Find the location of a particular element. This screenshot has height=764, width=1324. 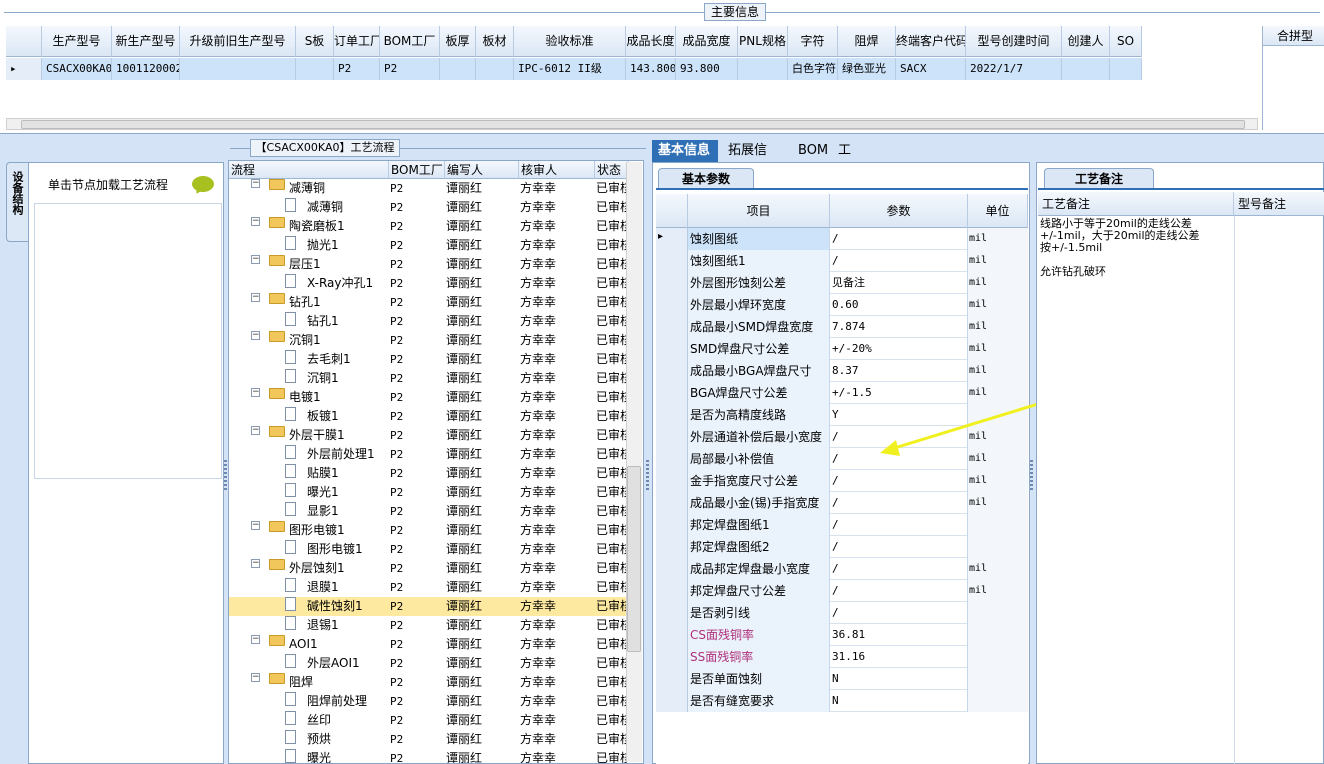

param-row: 邦定焊盘图纸2/ is located at coordinates (842, 547).